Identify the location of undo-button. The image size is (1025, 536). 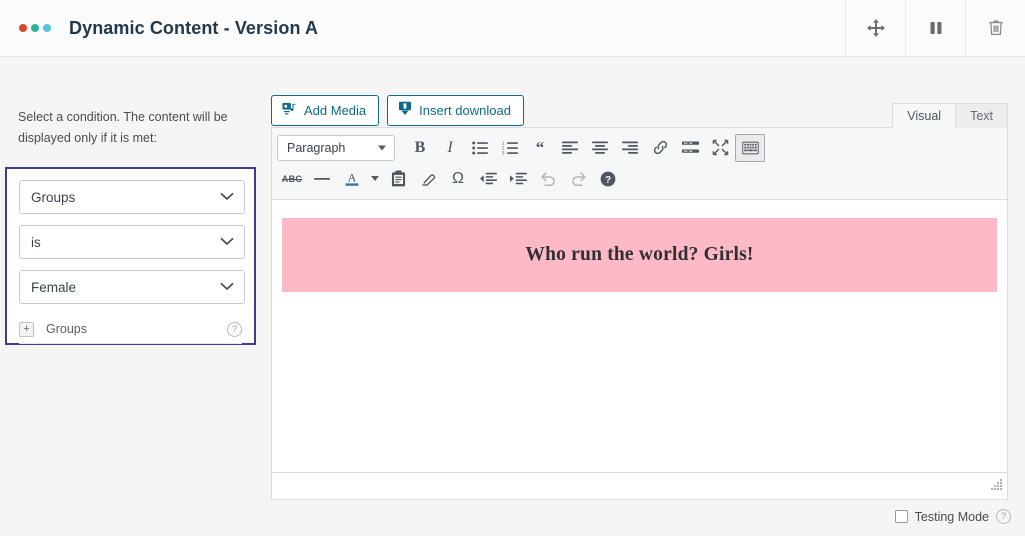
(548, 179).